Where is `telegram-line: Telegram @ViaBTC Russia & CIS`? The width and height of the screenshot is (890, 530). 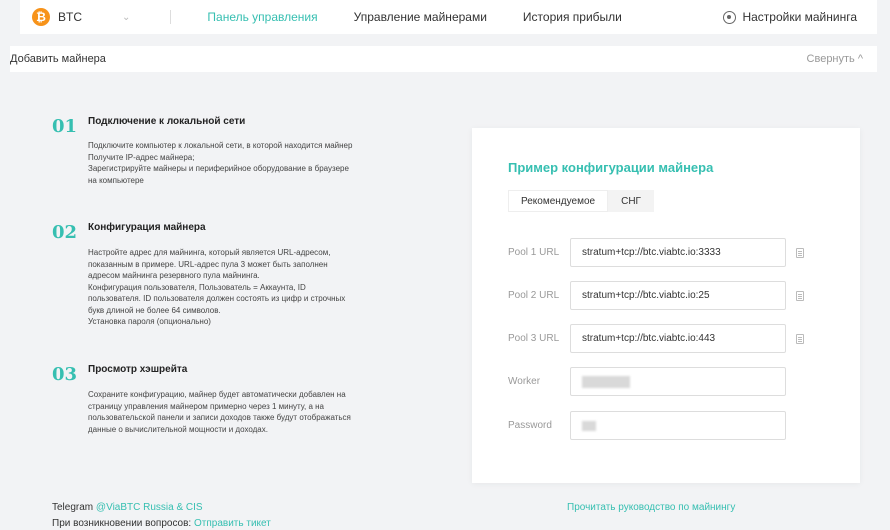 telegram-line: Telegram @ViaBTC Russia & CIS is located at coordinates (127, 507).